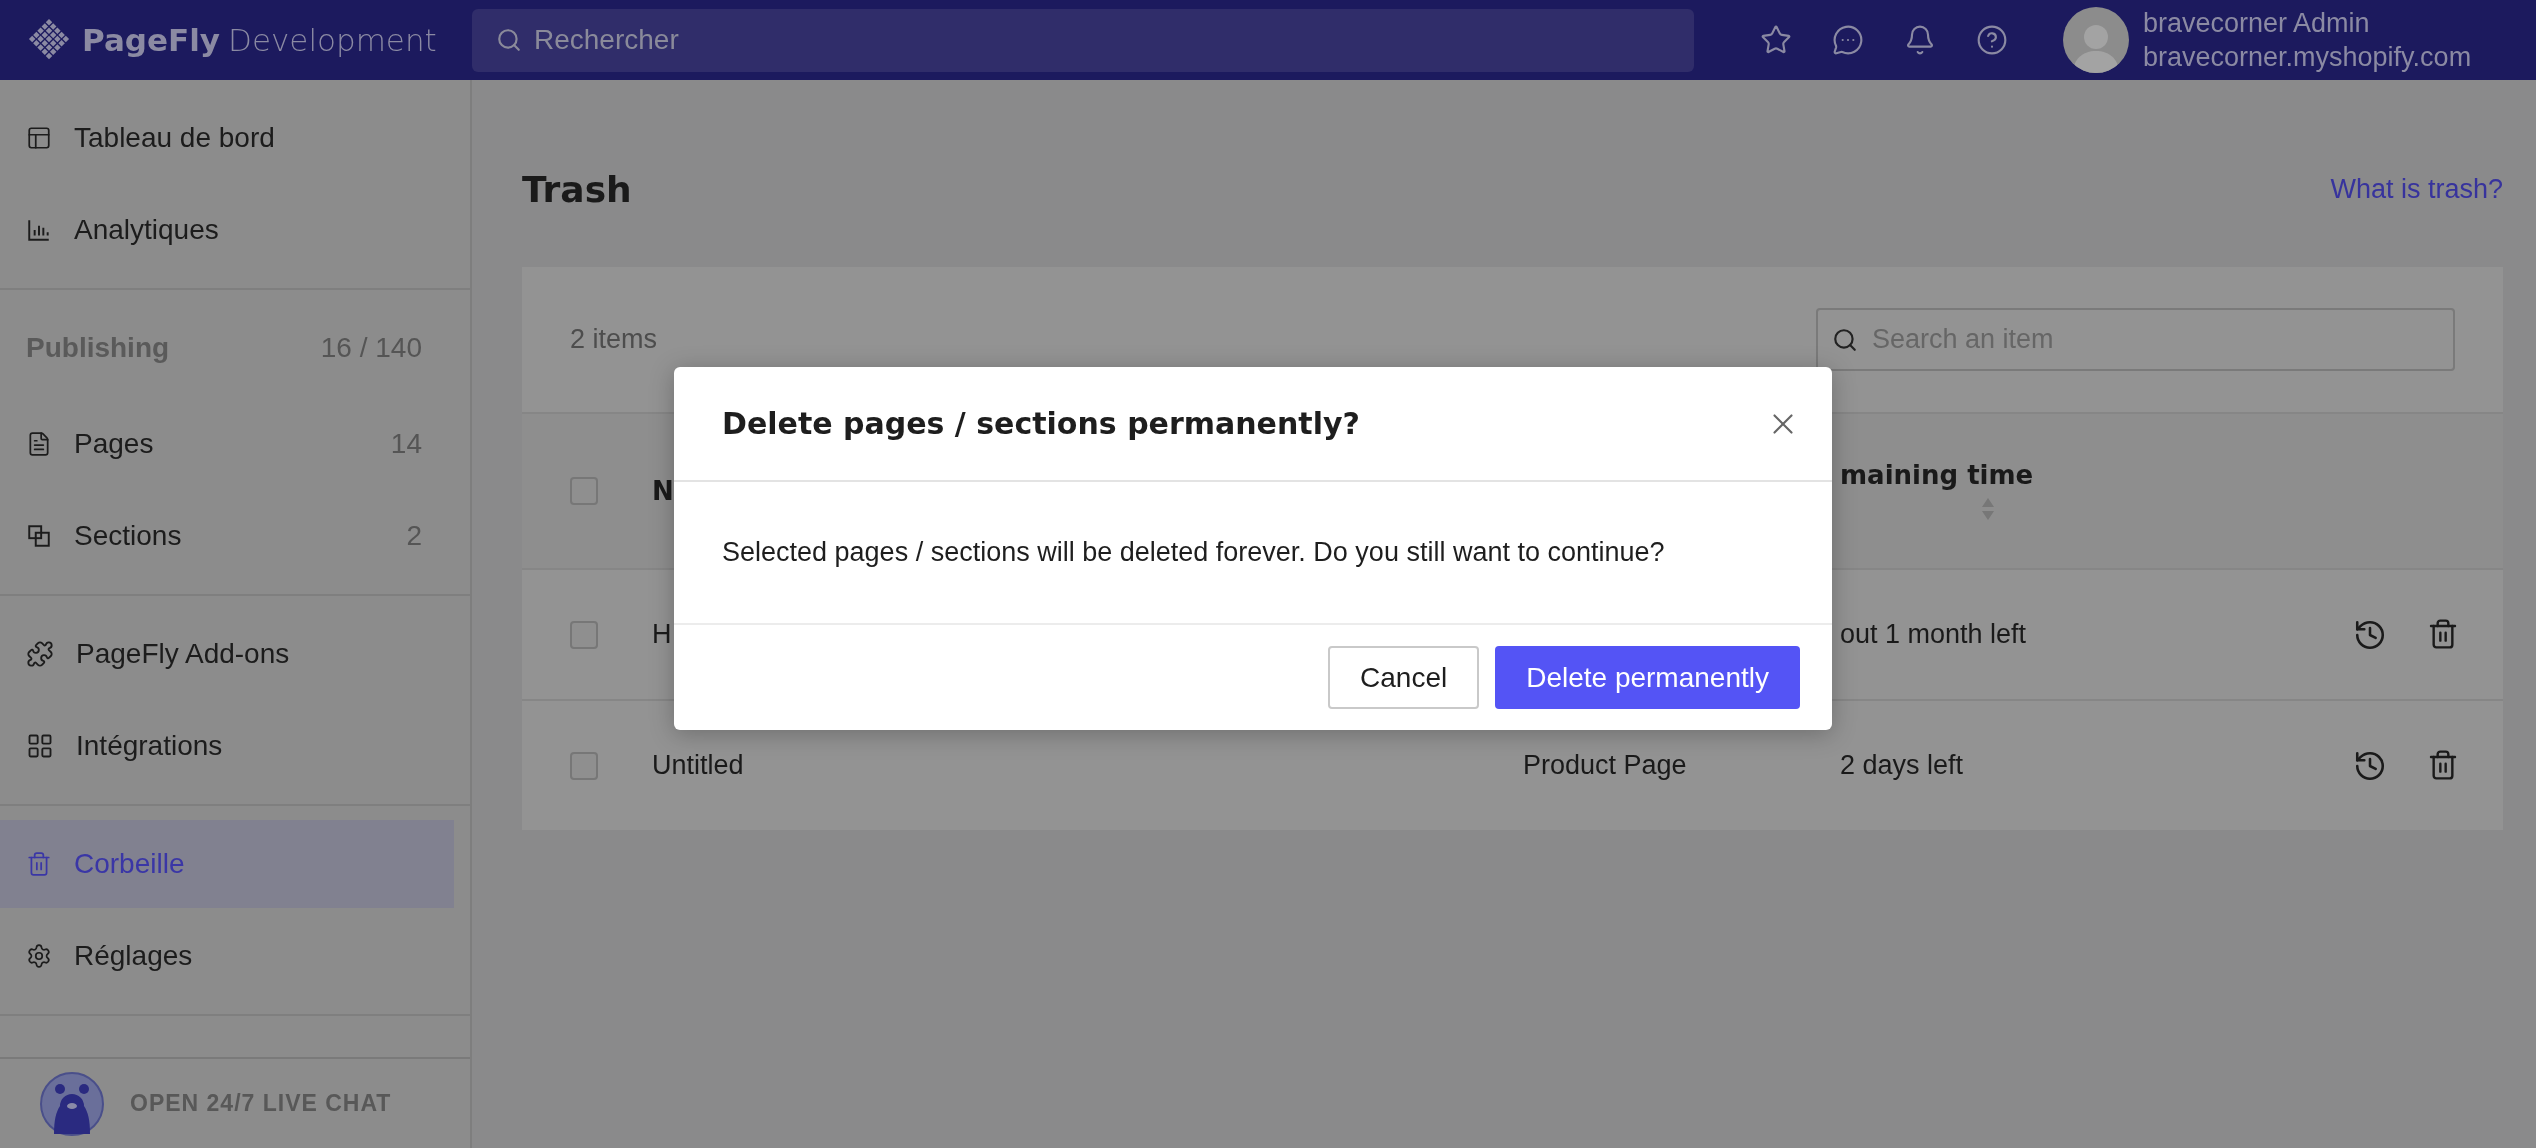  What do you see at coordinates (259, 40) in the screenshot?
I see `brand-name: PageFly Development` at bounding box center [259, 40].